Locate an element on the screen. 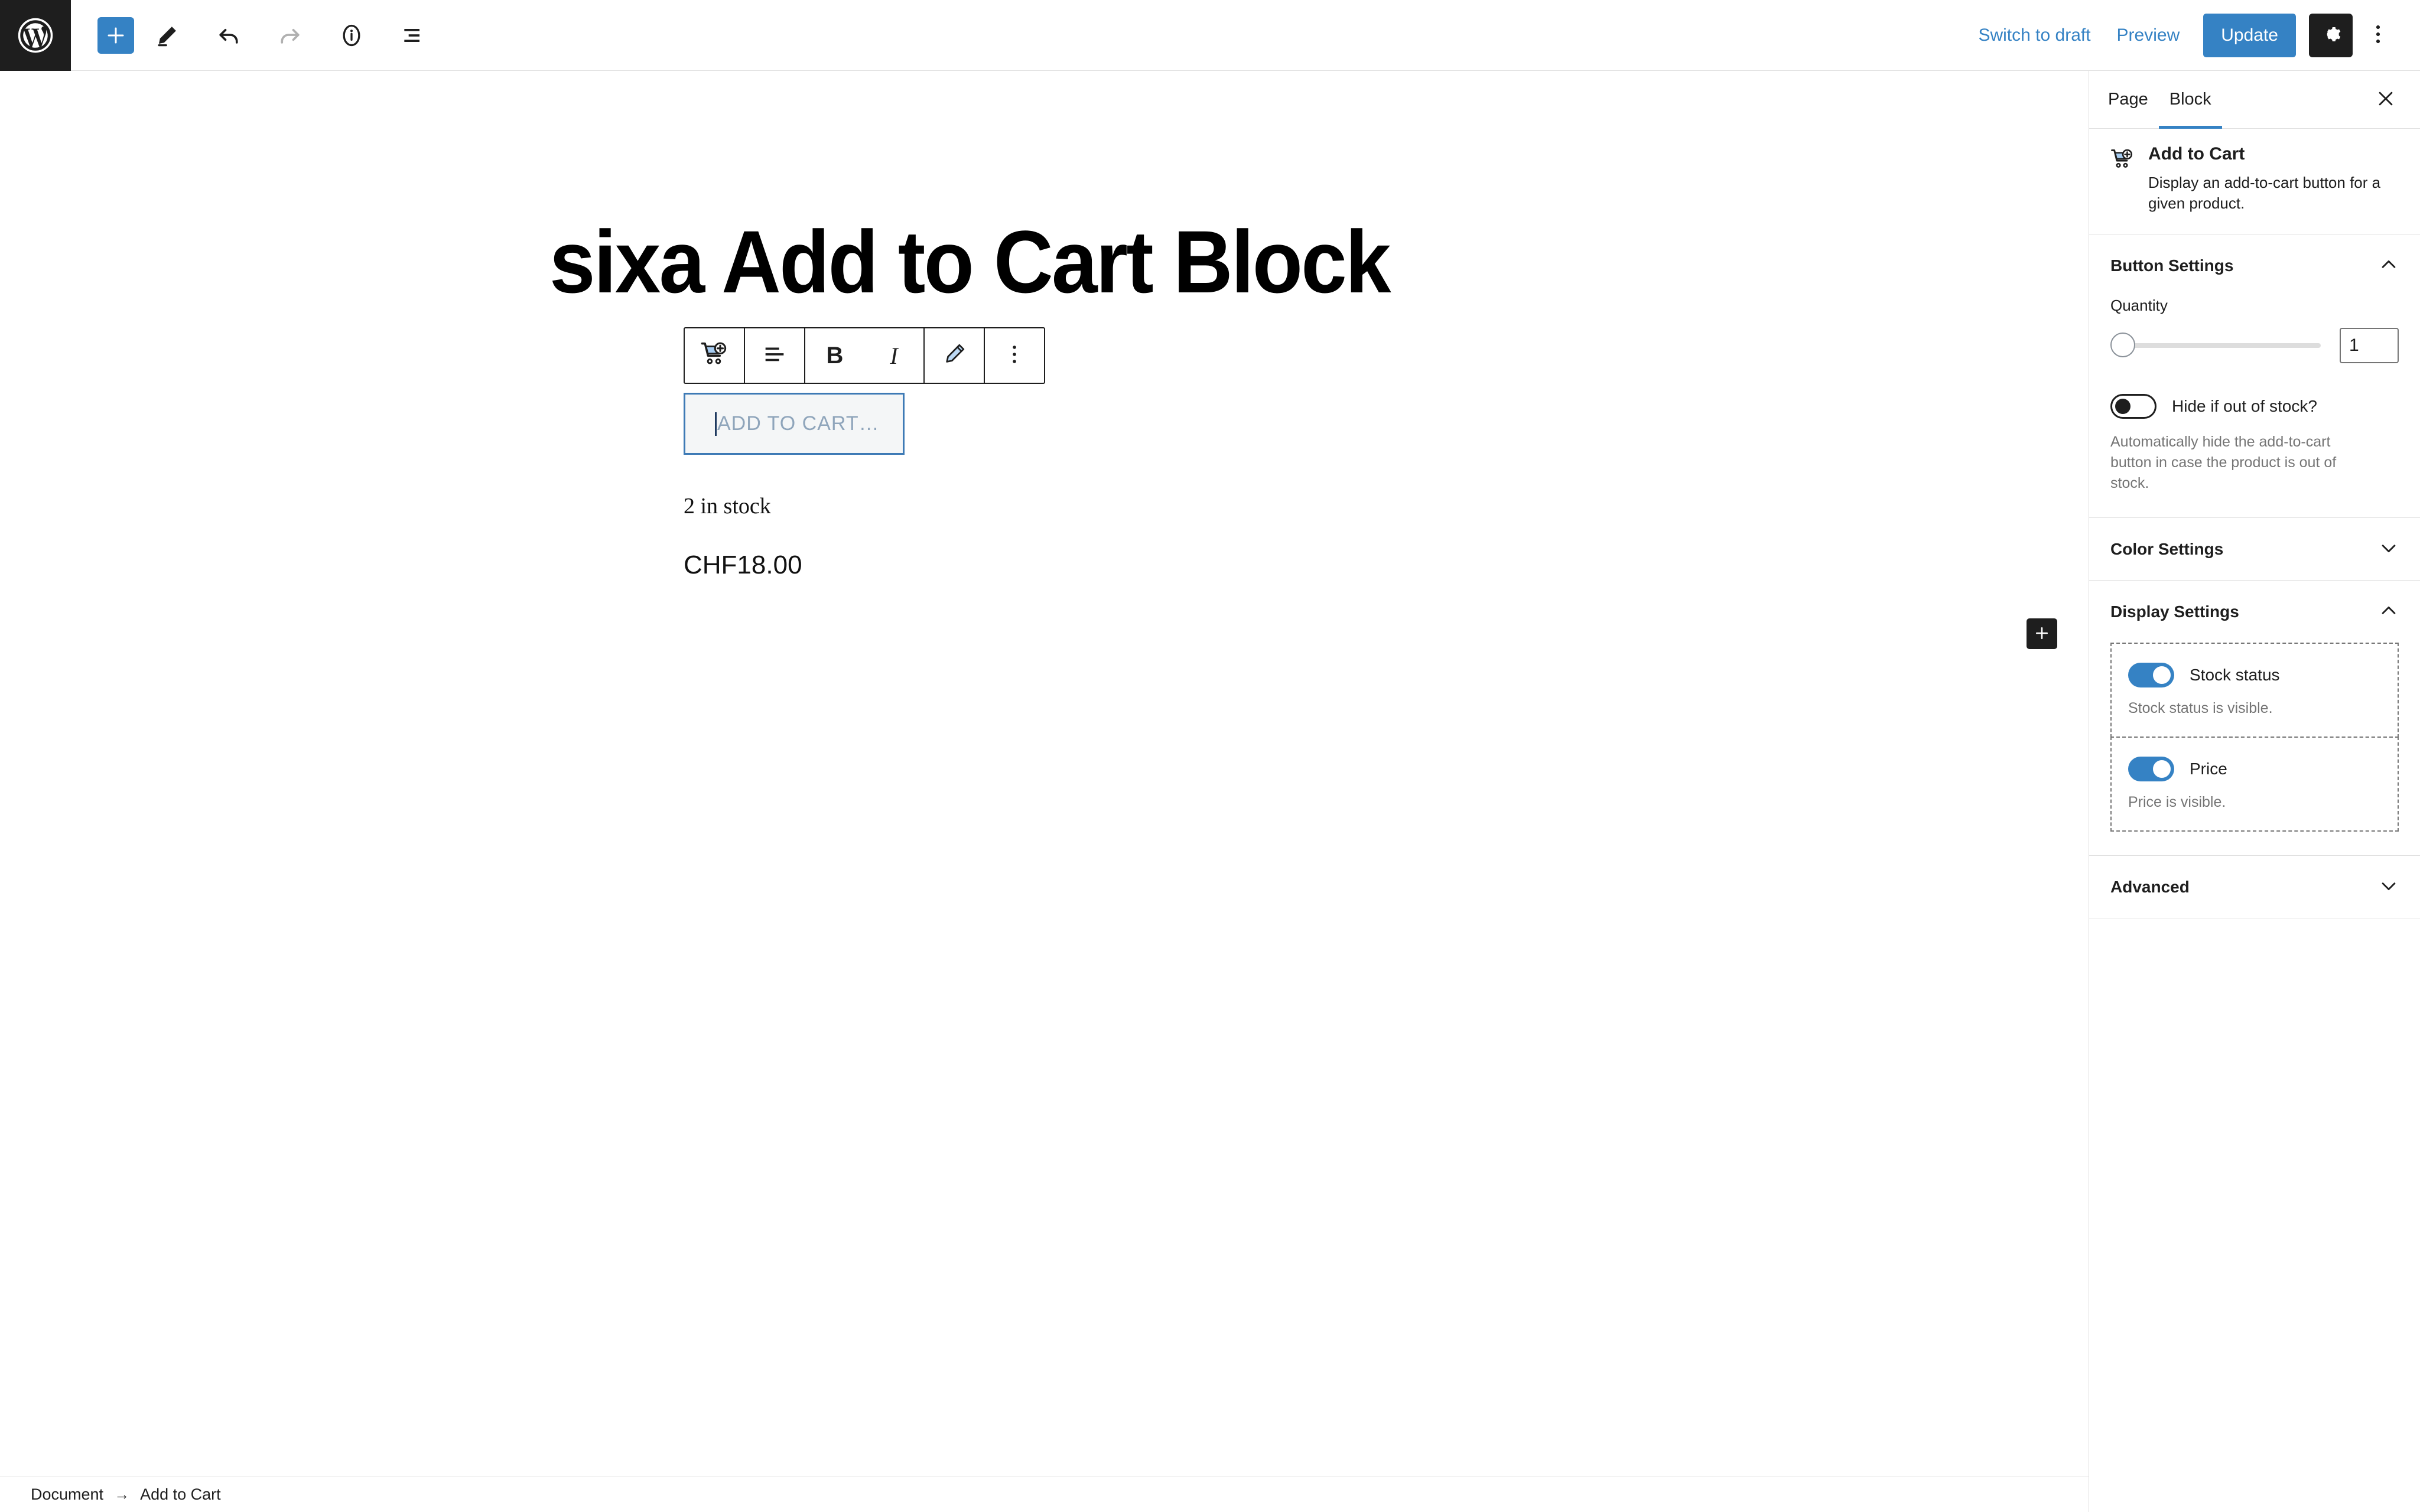  hide-out-of-stock-label: Hide if out of stock? is located at coordinates (2244, 406).